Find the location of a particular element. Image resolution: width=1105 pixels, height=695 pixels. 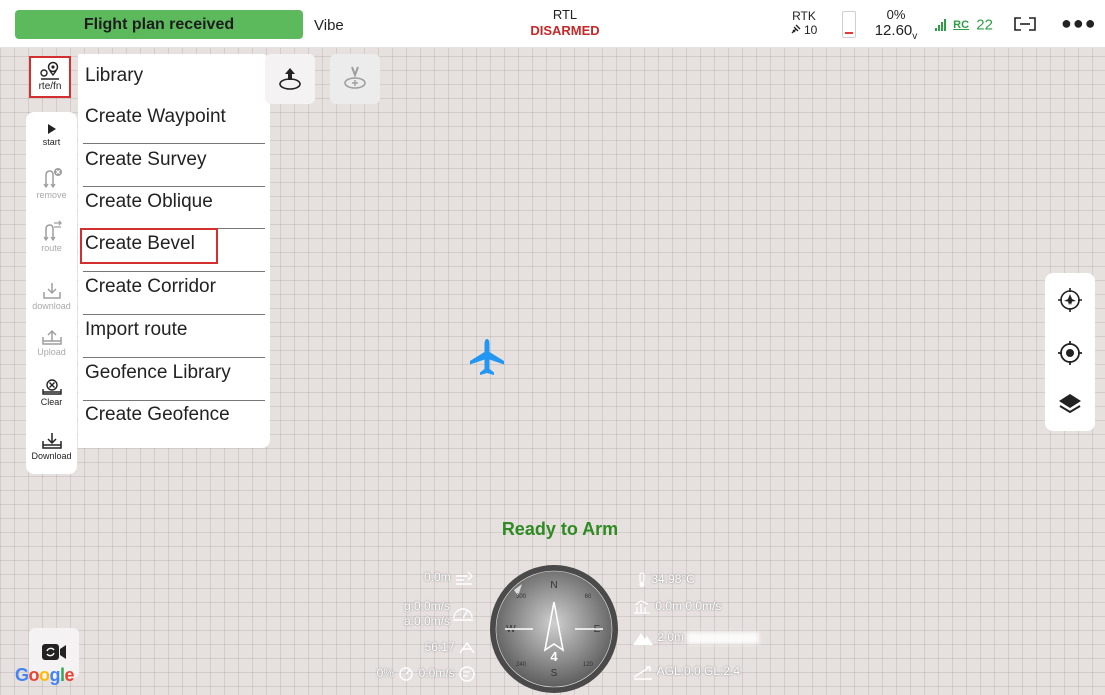

remove-label: remove is located at coordinates (51, 195).